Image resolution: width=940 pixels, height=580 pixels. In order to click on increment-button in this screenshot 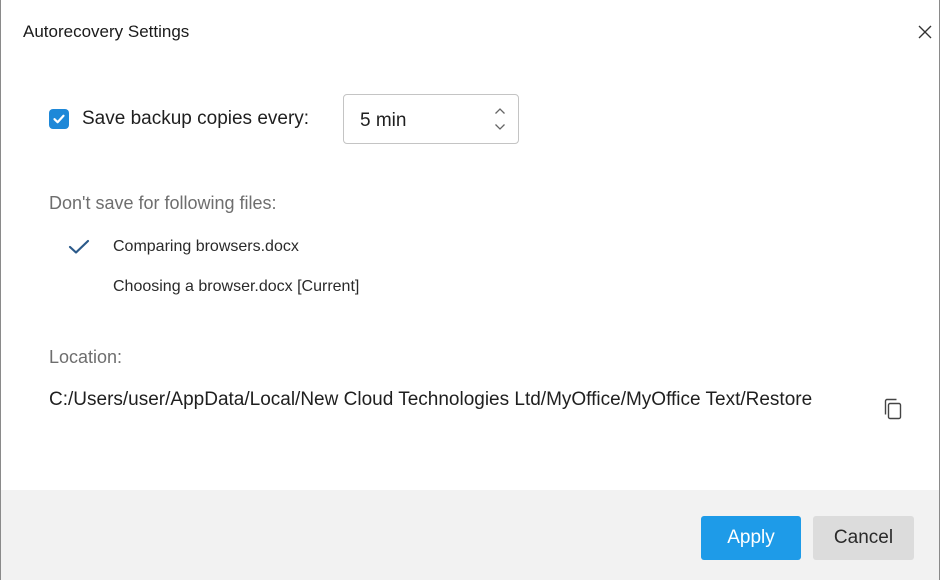, I will do `click(500, 111)`.